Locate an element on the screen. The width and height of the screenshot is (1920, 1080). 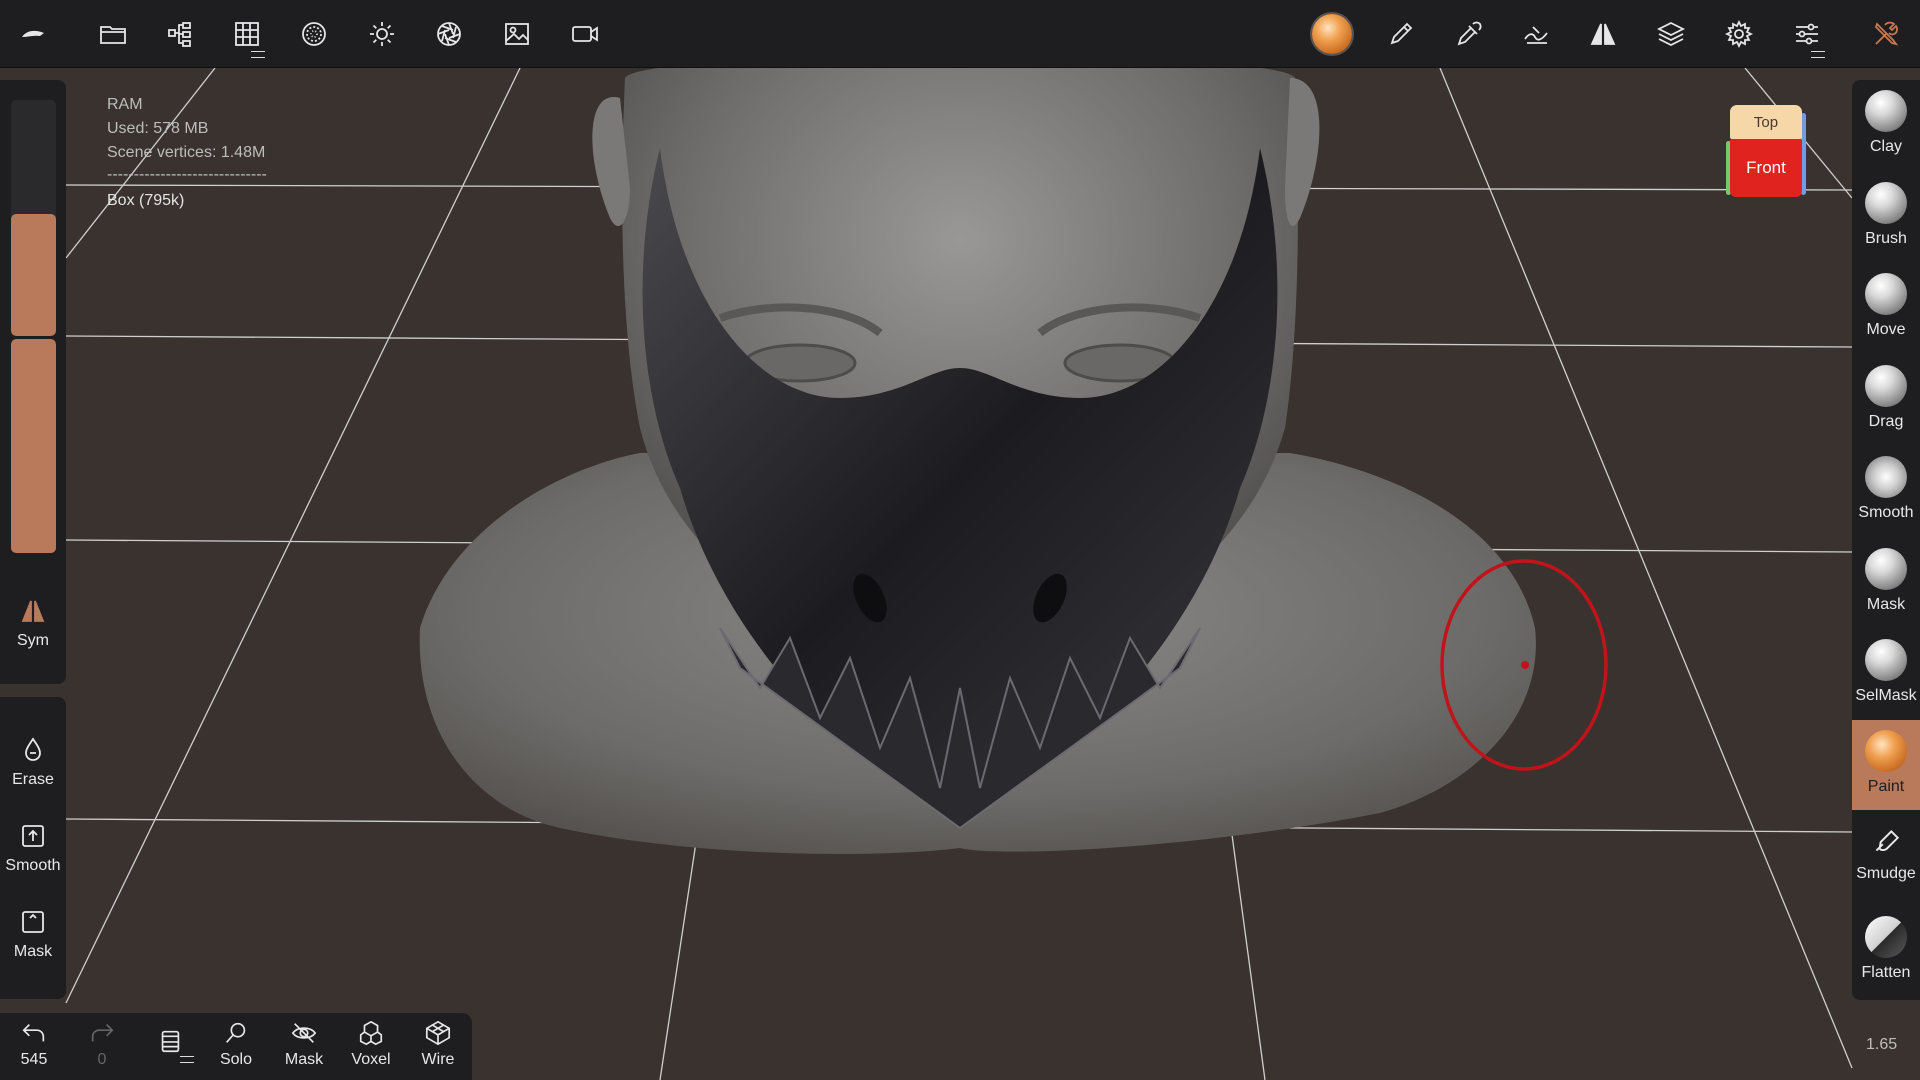
clay-brush-icon is located at coordinates (1886, 111).